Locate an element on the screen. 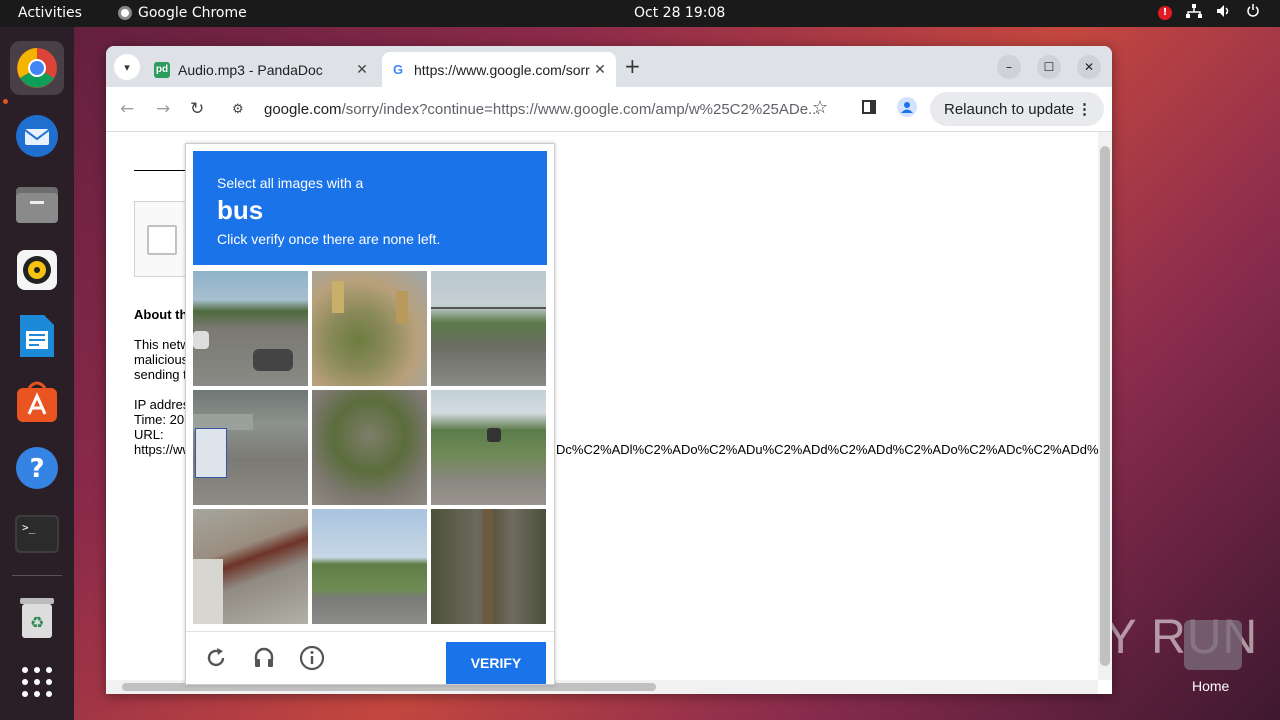 This screenshot has width=1280, height=720. home-folder-icon is located at coordinates (1213, 645).